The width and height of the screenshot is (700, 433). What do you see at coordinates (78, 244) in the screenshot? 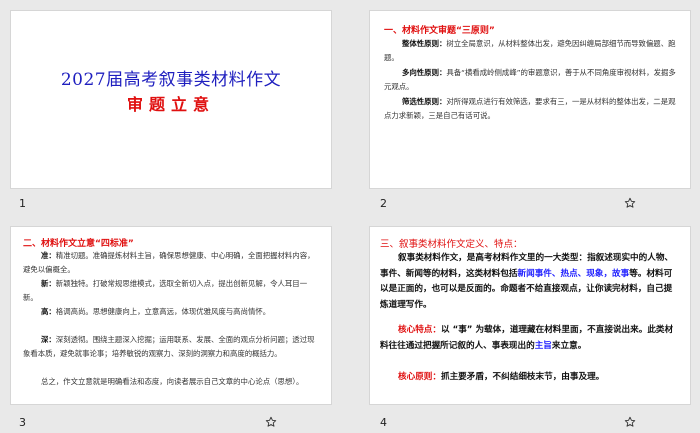
I see `slide-heading: 二、材料作文立意“四标准”` at bounding box center [78, 244].